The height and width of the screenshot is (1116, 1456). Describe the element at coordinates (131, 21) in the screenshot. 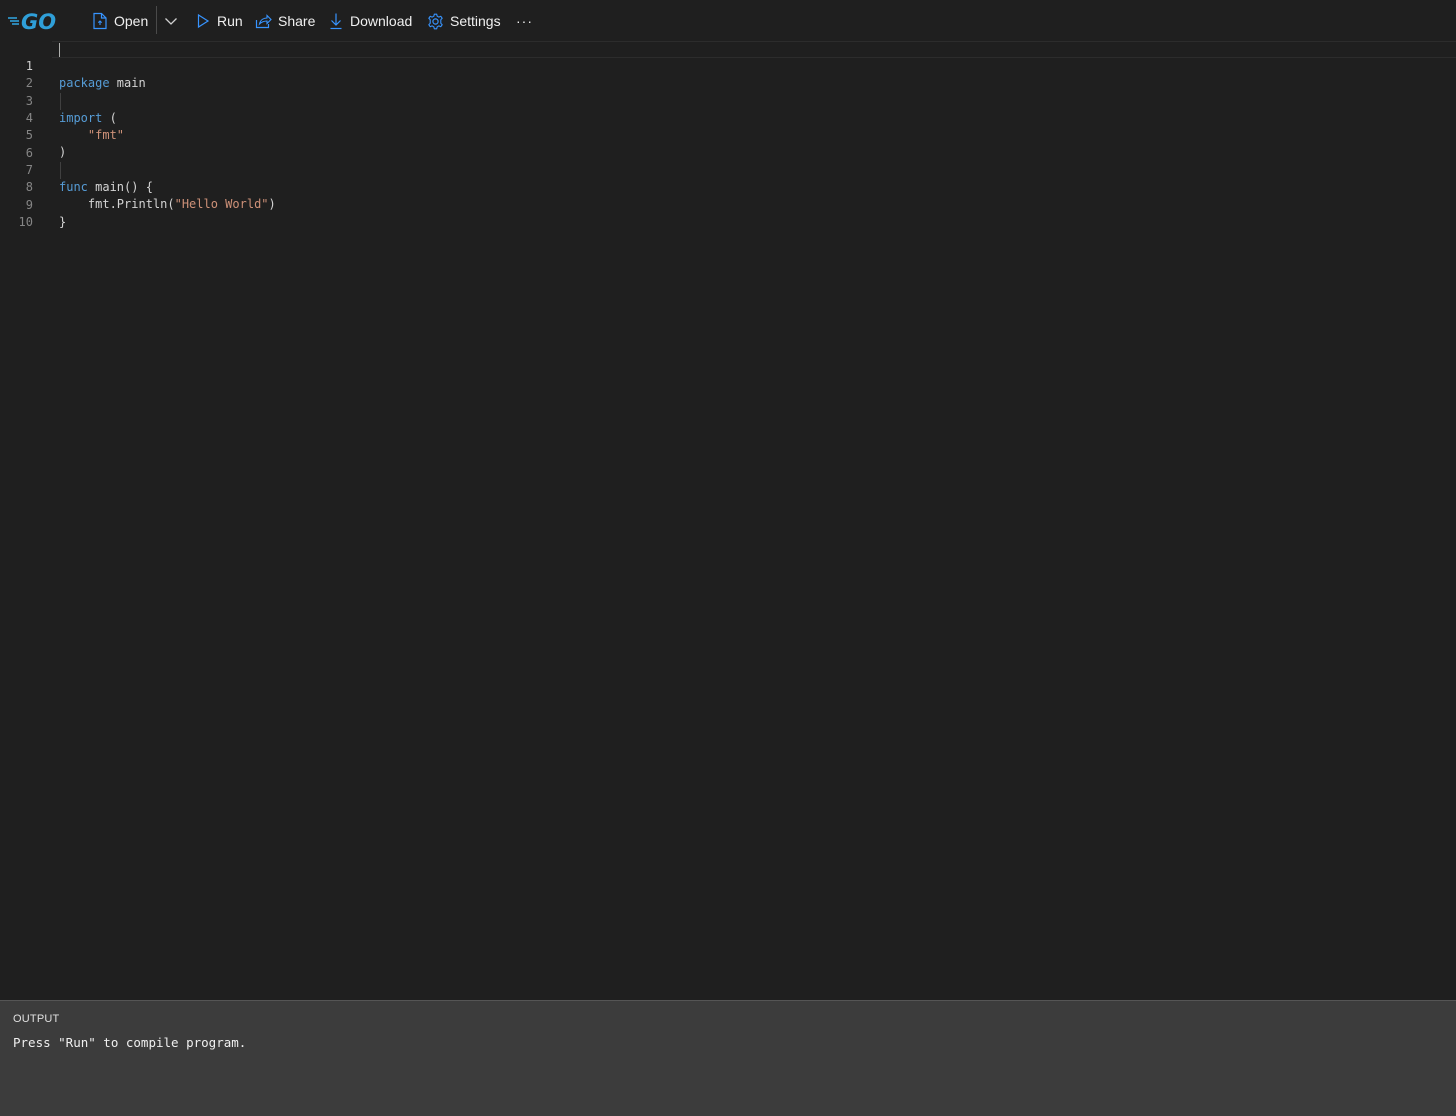

I see `open-label: Open` at that location.